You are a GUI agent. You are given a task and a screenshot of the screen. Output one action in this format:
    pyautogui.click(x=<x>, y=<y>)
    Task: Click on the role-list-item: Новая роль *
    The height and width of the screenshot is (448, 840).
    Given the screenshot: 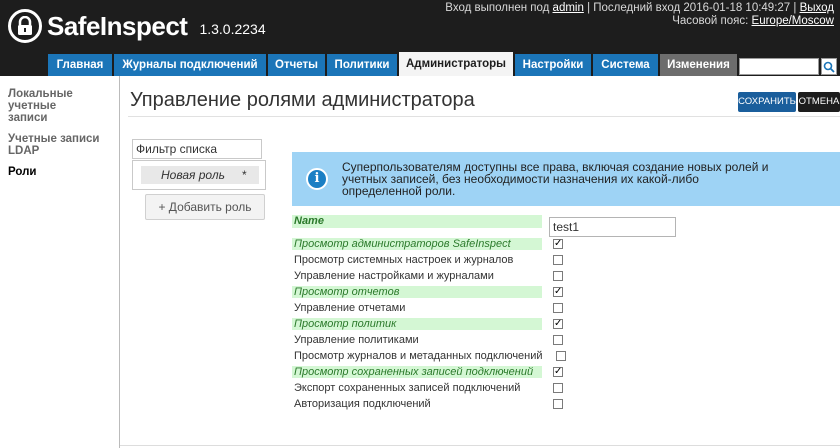 What is the action you would take?
    pyautogui.click(x=200, y=175)
    